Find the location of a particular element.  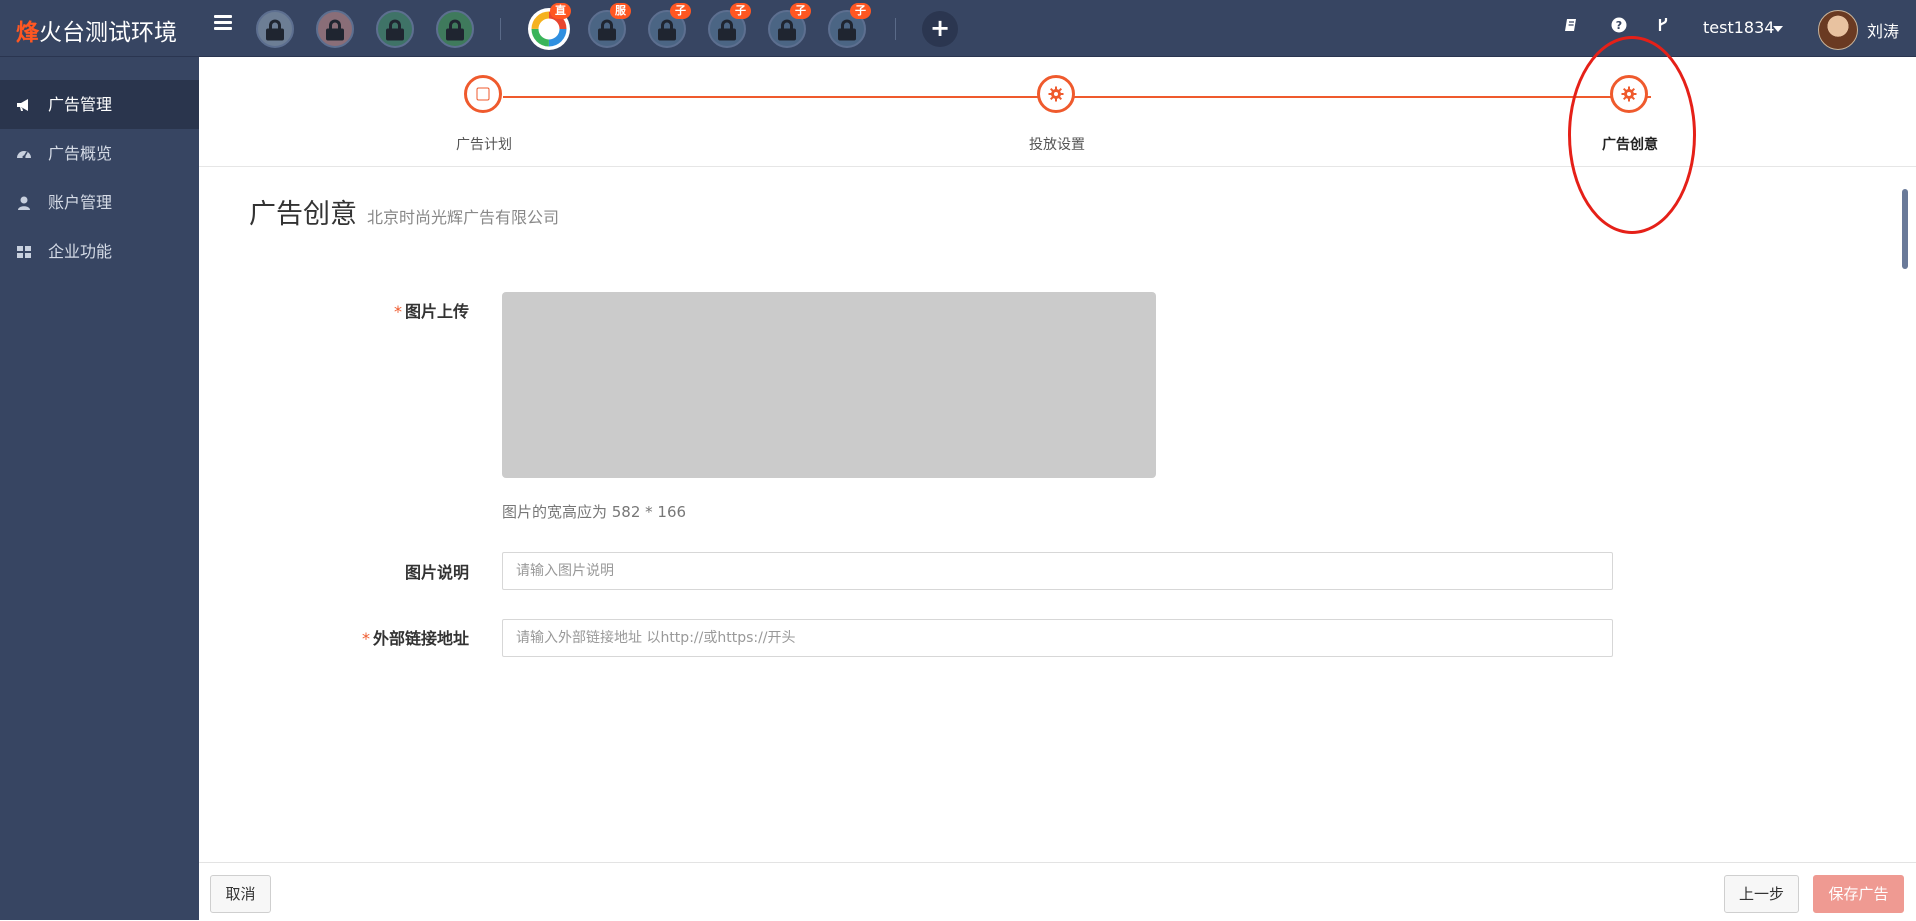

username-dropdown: test1834 is located at coordinates (1738, 27).